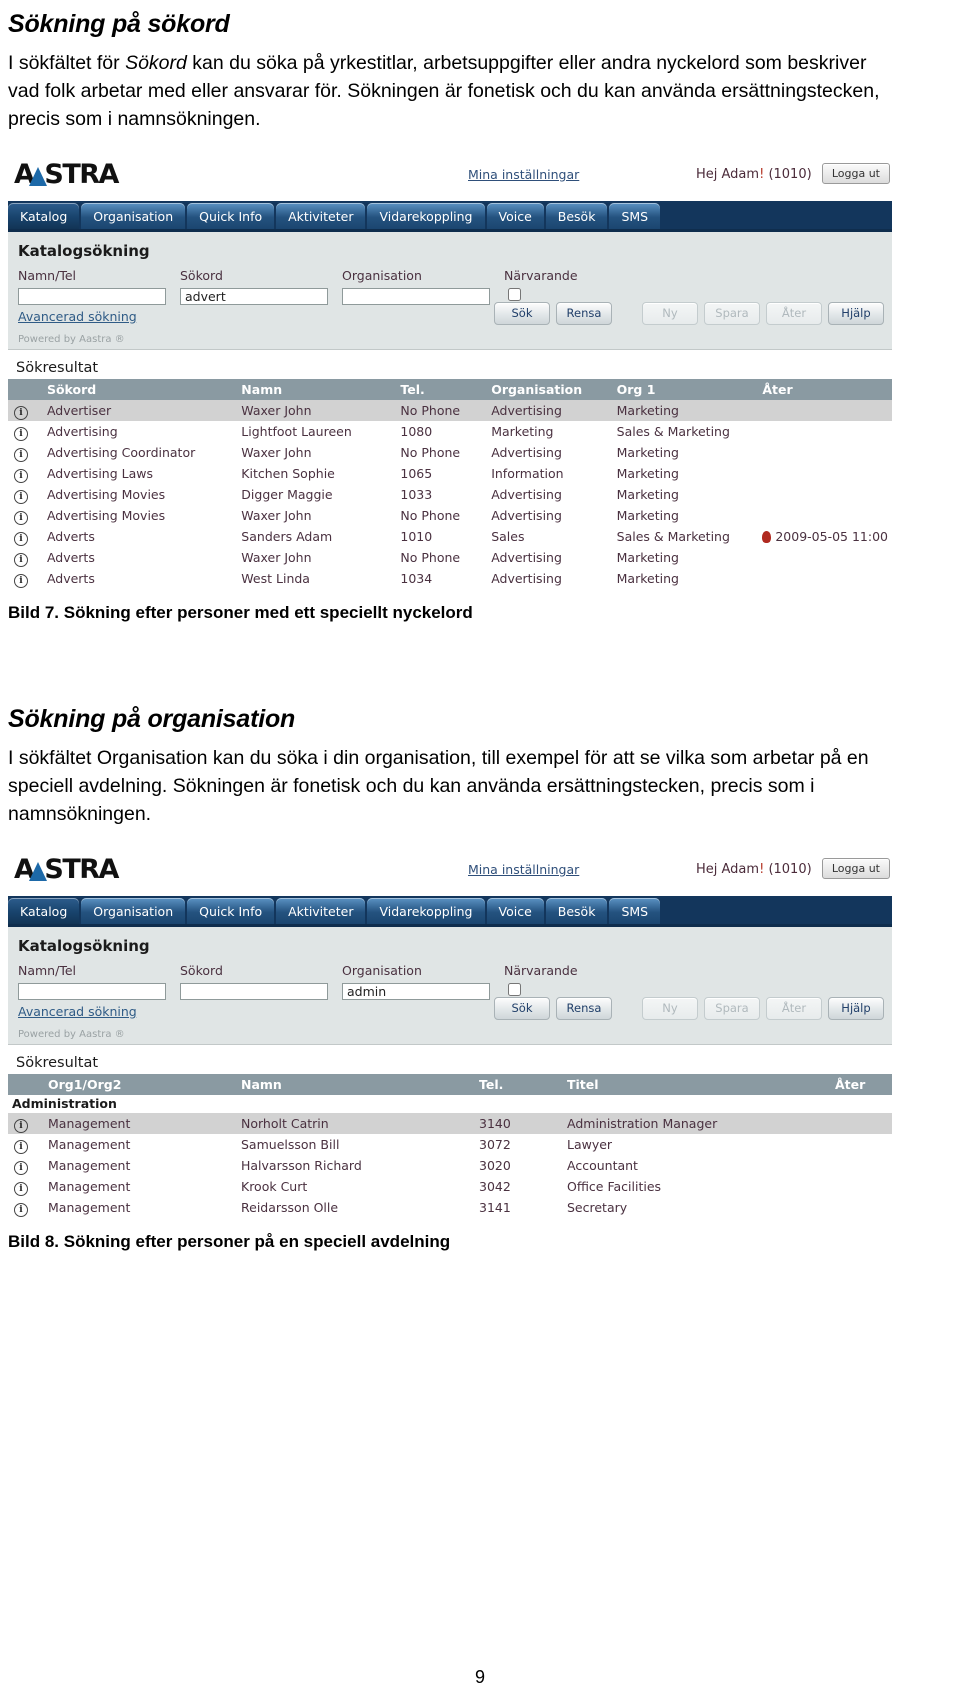  I want to click on table-row: i Management Reidarsson Olle 3141 Secretary, so click(450, 1207).